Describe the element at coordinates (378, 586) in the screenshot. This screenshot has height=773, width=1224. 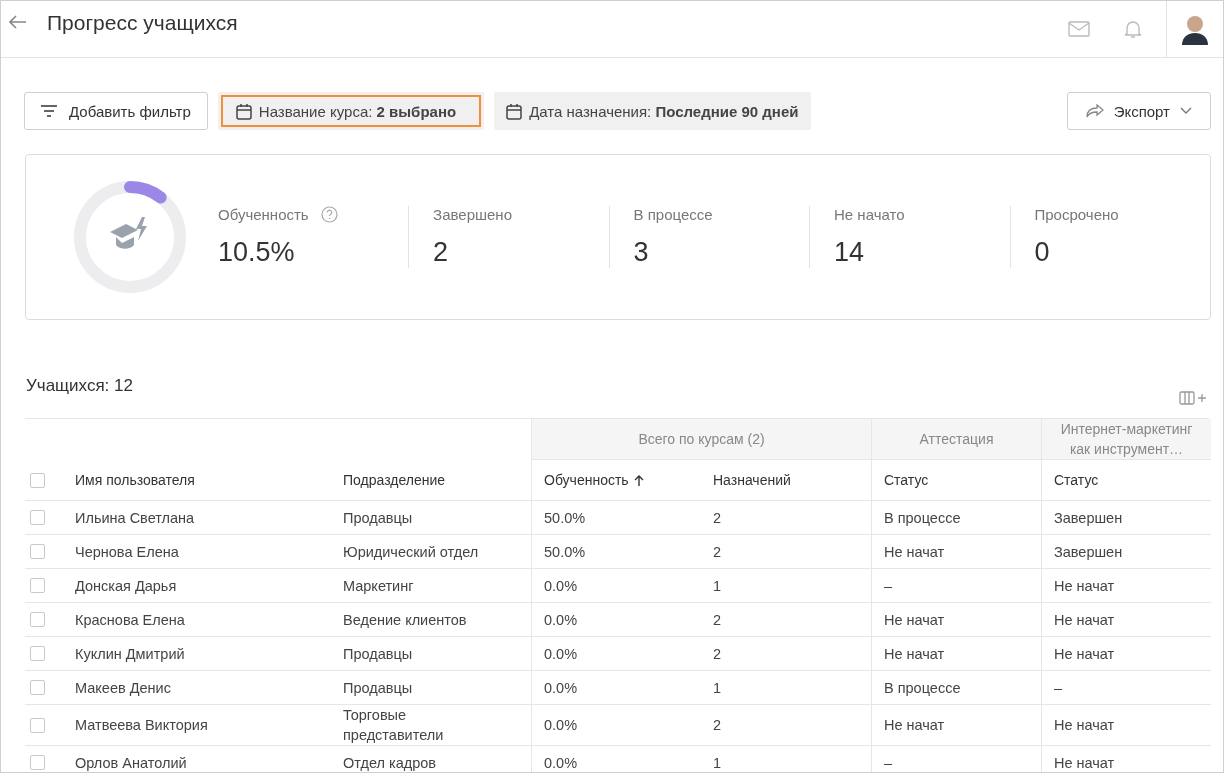
I see `table-cell-text: Маркетинг` at that location.